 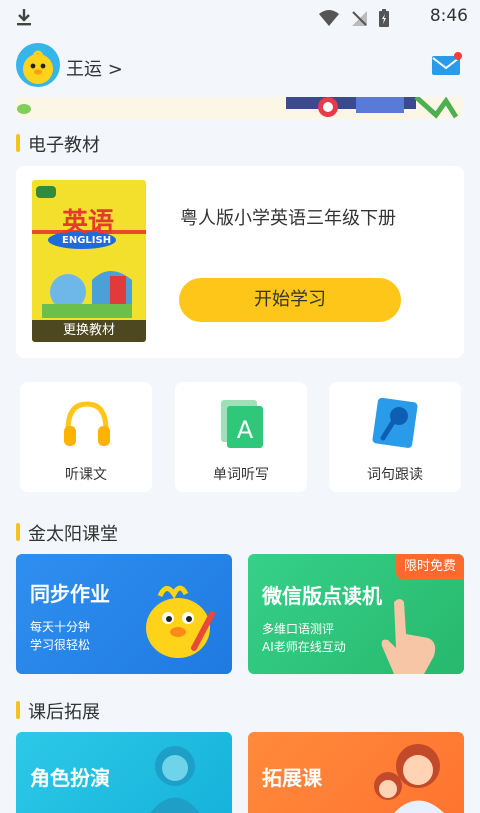 I want to click on card-line: 多维口语测评, so click(x=298, y=629).